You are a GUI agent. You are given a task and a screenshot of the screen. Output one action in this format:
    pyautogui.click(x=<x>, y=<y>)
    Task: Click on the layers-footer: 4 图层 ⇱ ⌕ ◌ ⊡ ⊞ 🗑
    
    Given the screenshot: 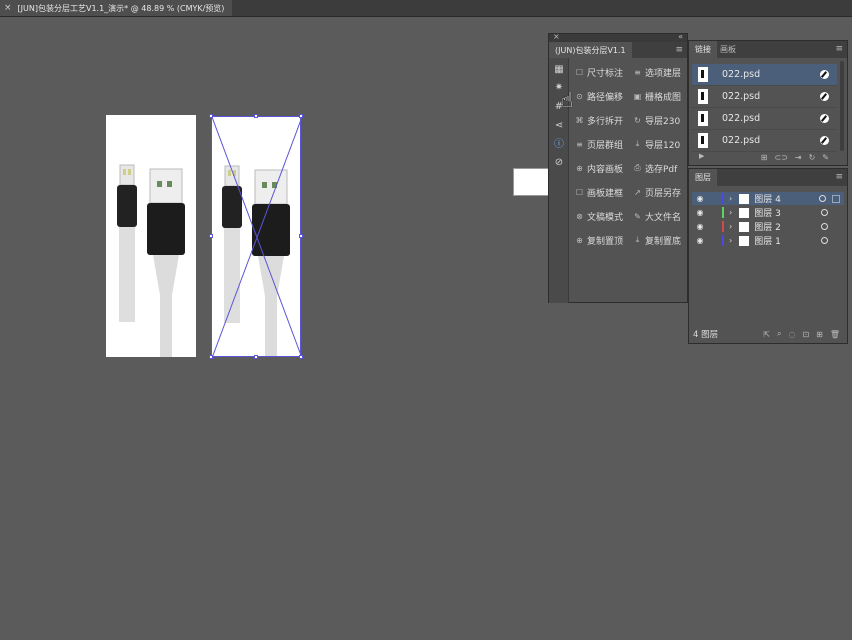 What is the action you would take?
    pyautogui.click(x=768, y=334)
    